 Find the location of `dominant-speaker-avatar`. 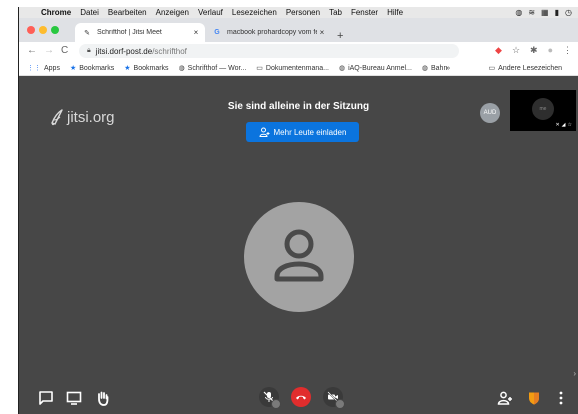

dominant-speaker-avatar is located at coordinates (299, 257).